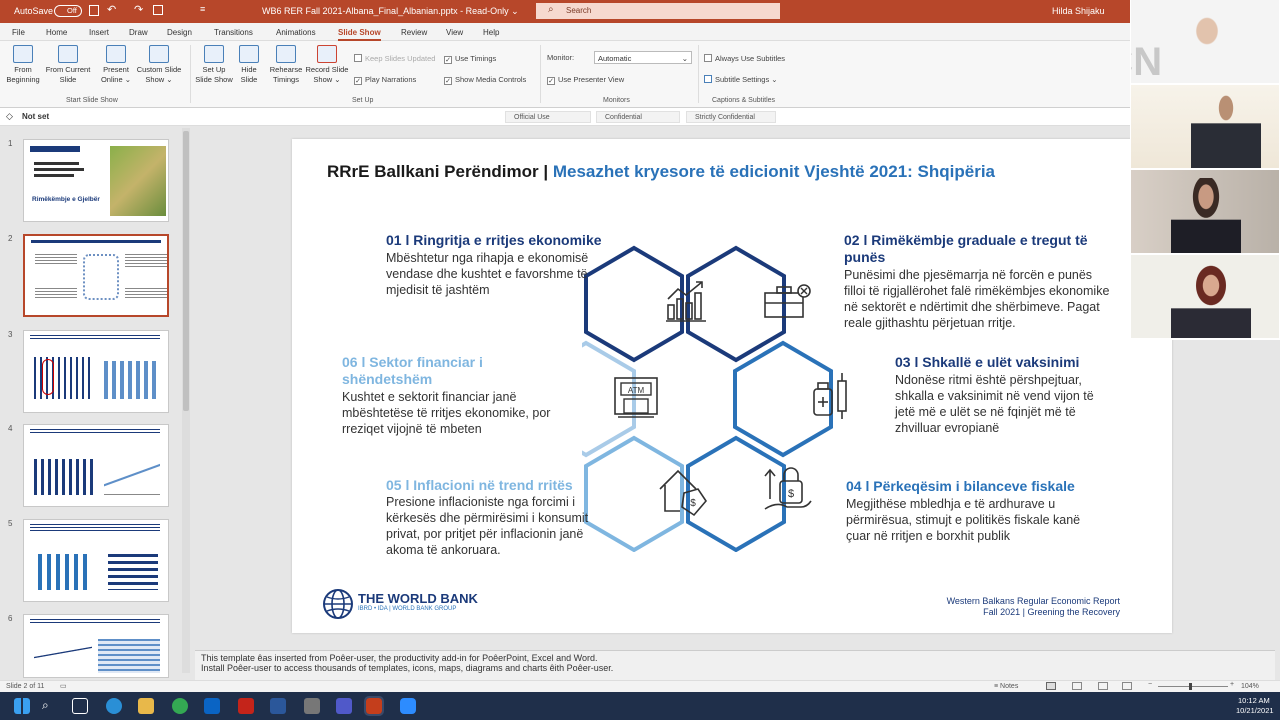 Image resolution: width=1280 pixels, height=720 pixels. Describe the element at coordinates (158, 10) in the screenshot. I see `present-icon` at that location.